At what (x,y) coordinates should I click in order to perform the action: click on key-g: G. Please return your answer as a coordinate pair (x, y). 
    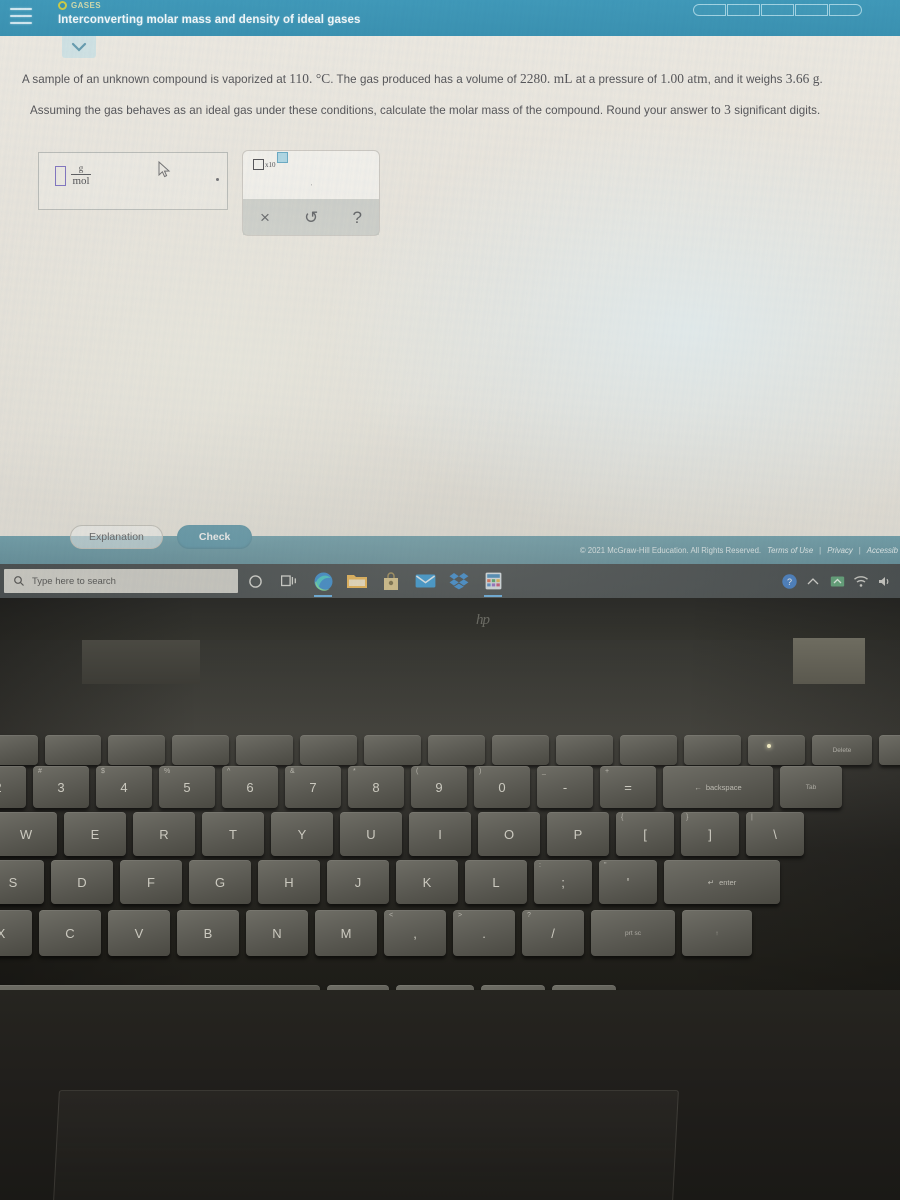
    Looking at the image, I should click on (220, 882).